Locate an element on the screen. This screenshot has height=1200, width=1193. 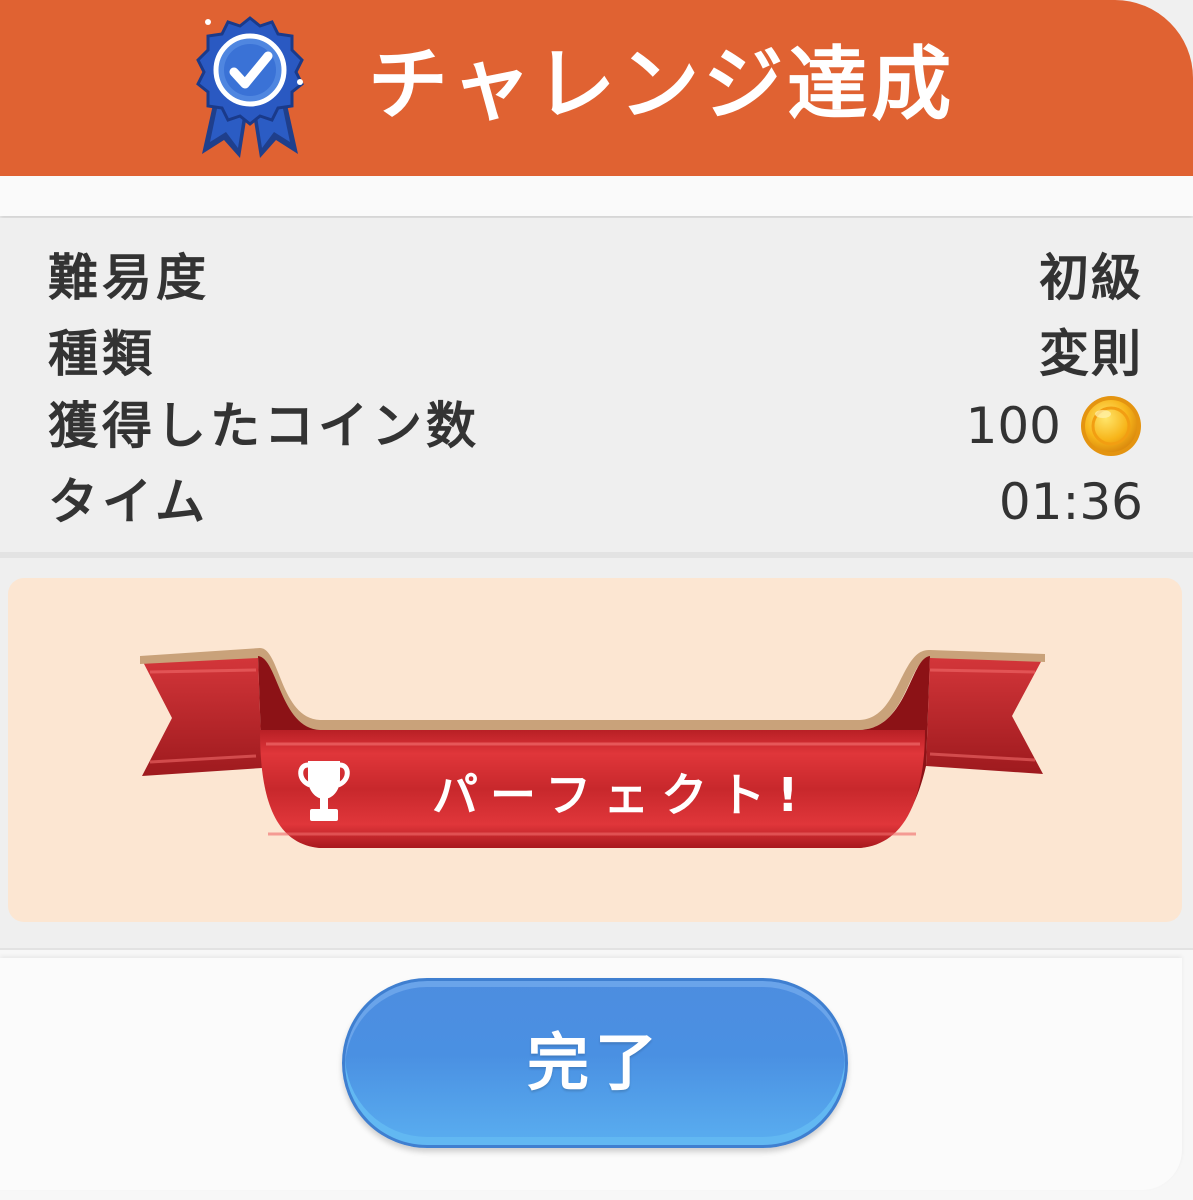
stat-label: 種類 is located at coordinates (102, 354).